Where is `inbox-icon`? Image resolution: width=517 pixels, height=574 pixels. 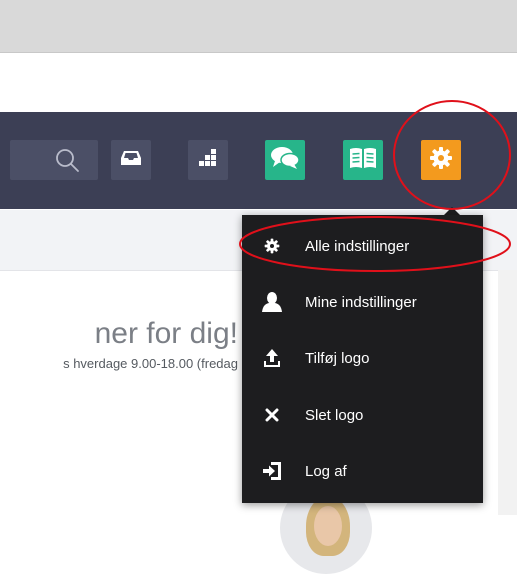
inbox-icon is located at coordinates (131, 160).